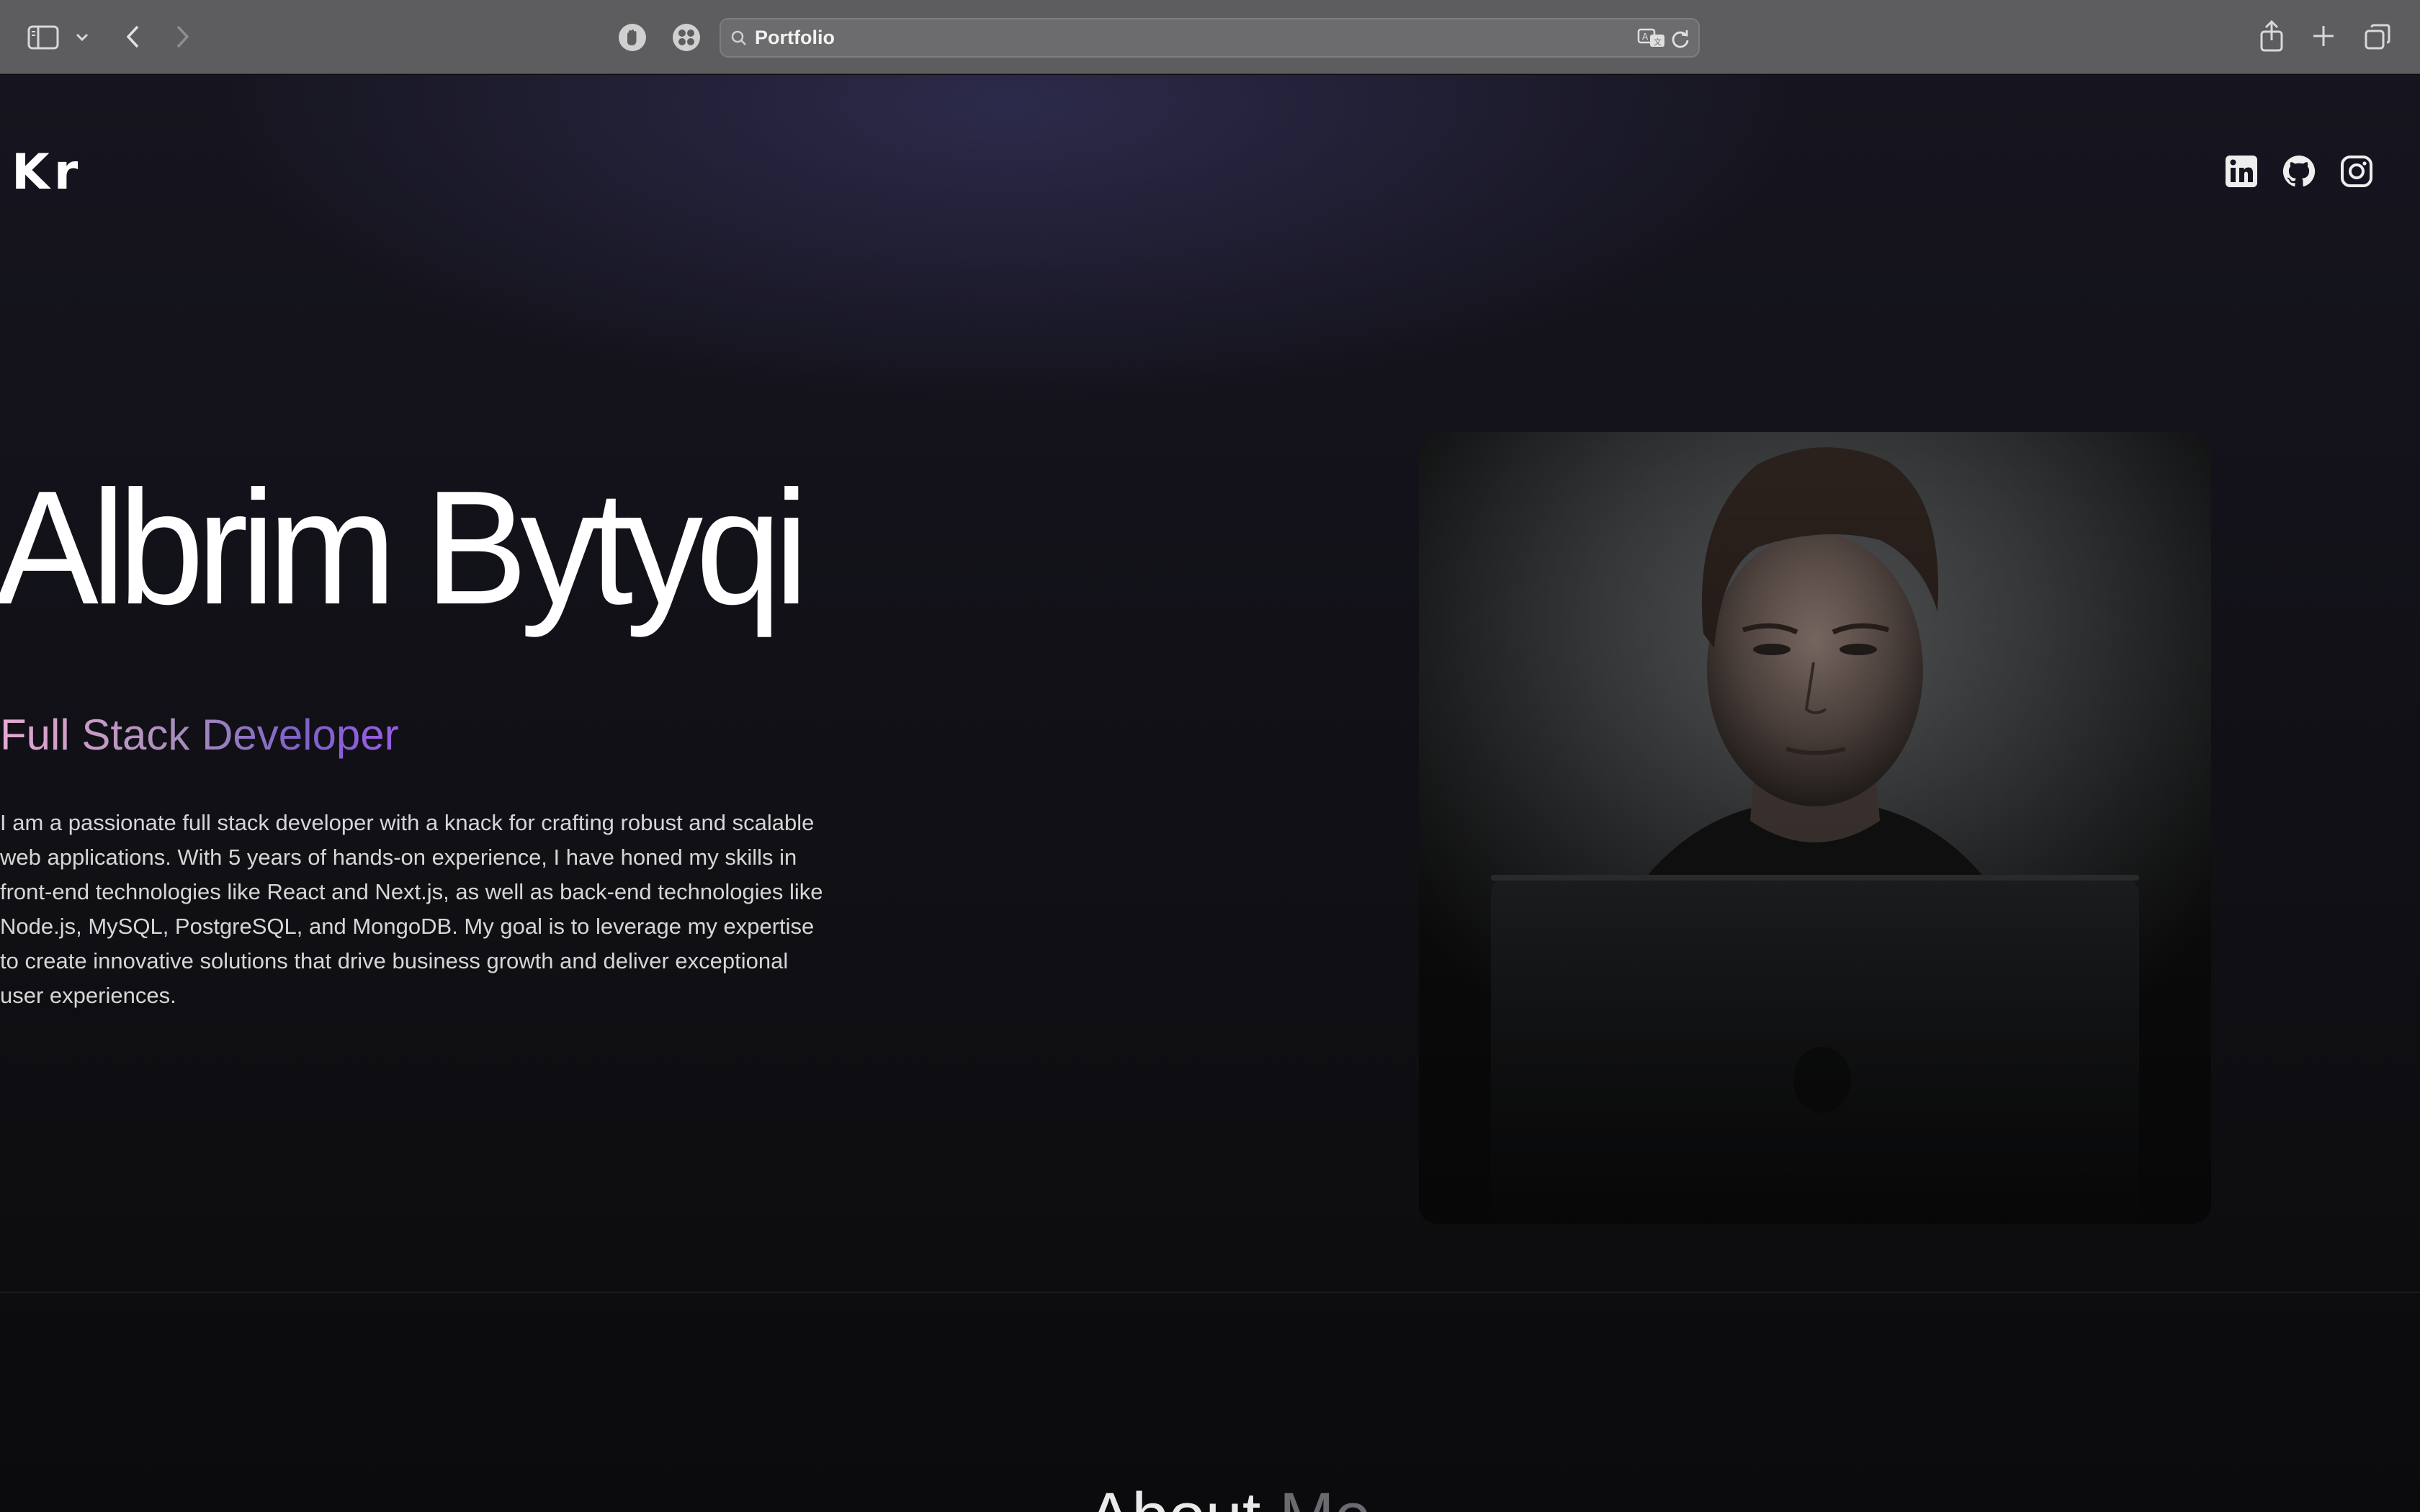  I want to click on linkedin-icon, so click(2241, 171).